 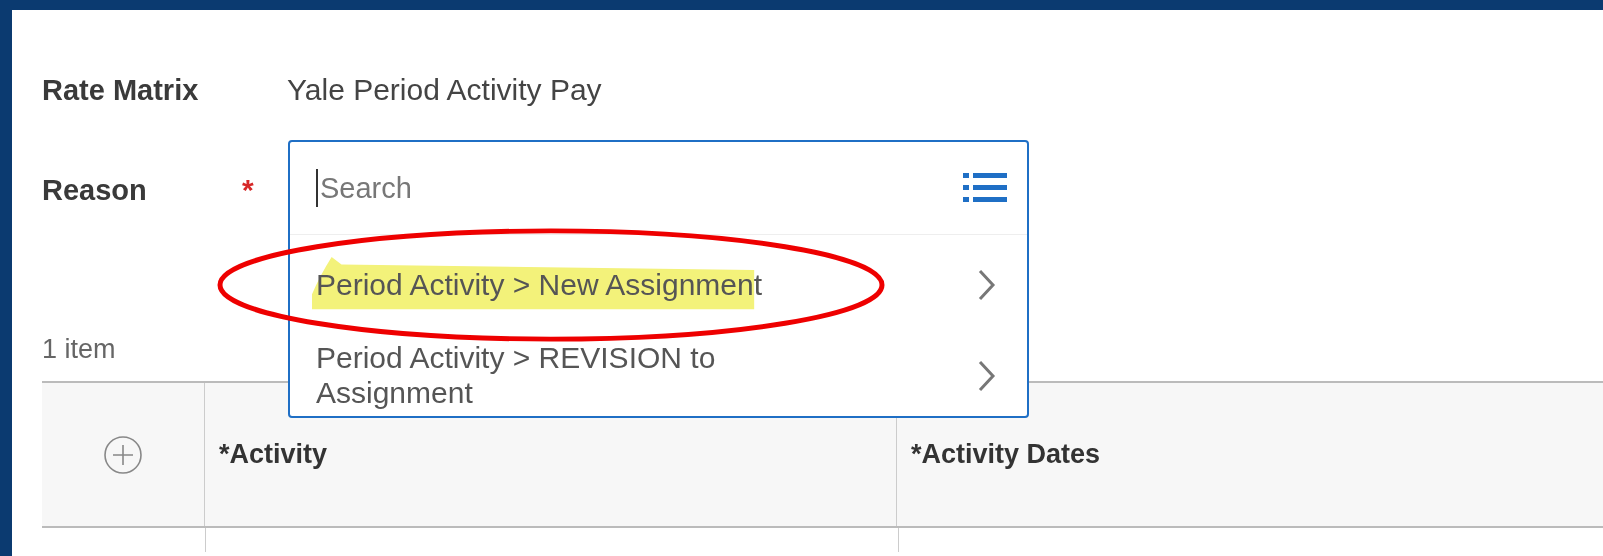 I want to click on item-count: 1 item, so click(x=79, y=349).